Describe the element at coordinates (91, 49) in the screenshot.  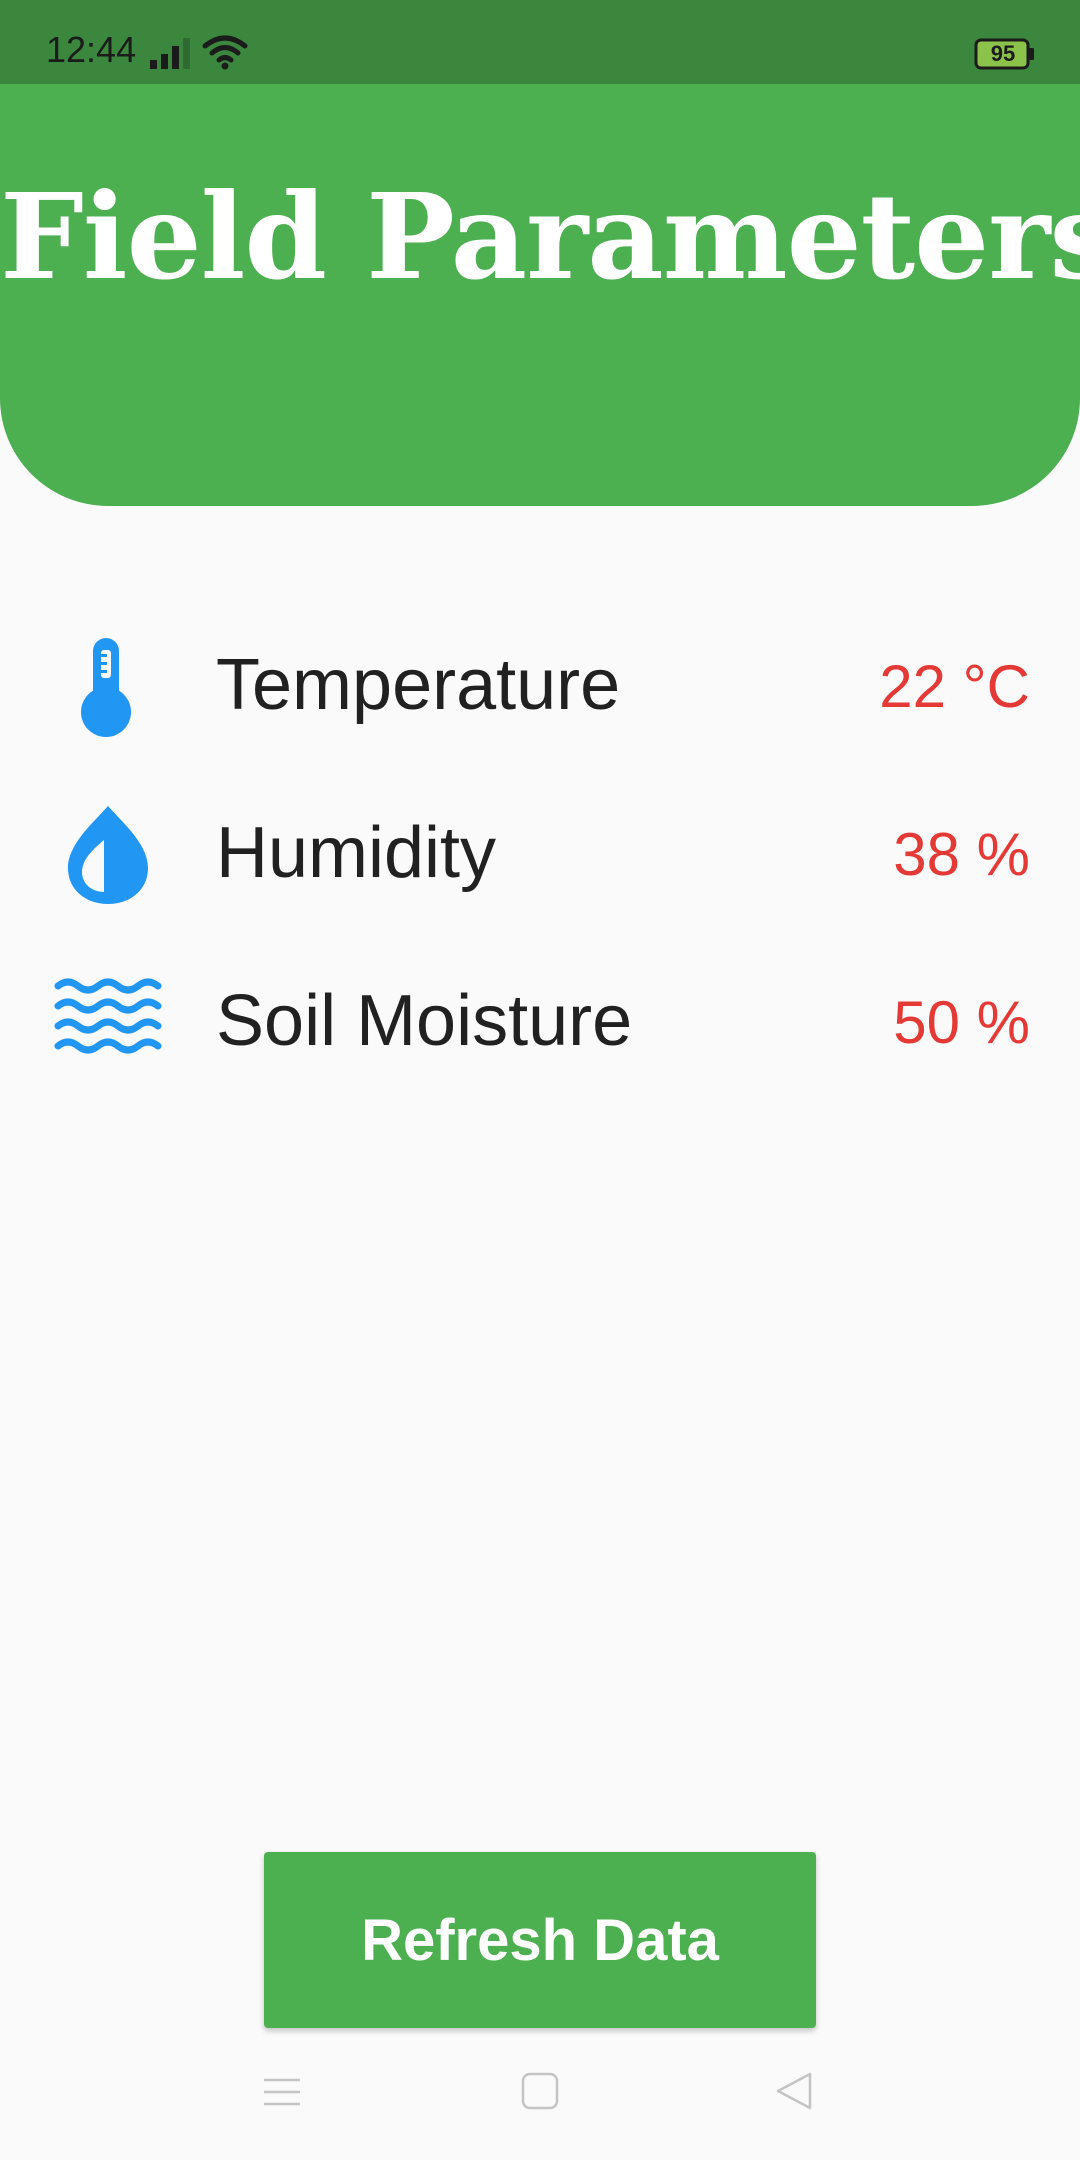
I see `status-time: 12:44` at that location.